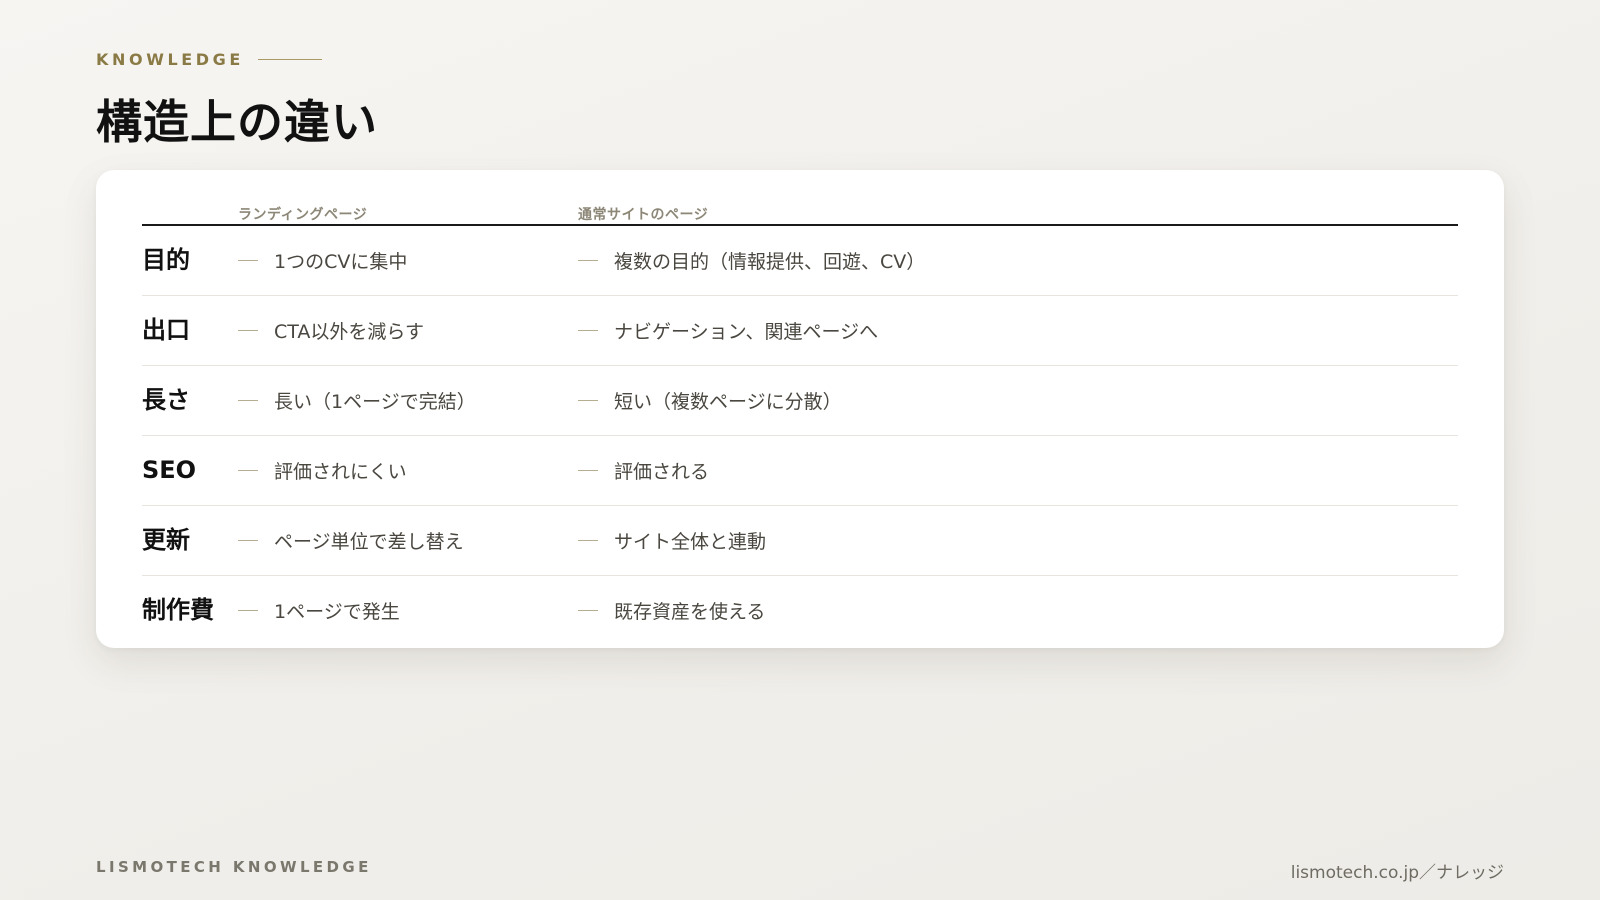 This screenshot has width=1600, height=900. Describe the element at coordinates (800, 610) in the screenshot. I see `table-row: 制作費 1ページで発生 既存資産を使える` at that location.